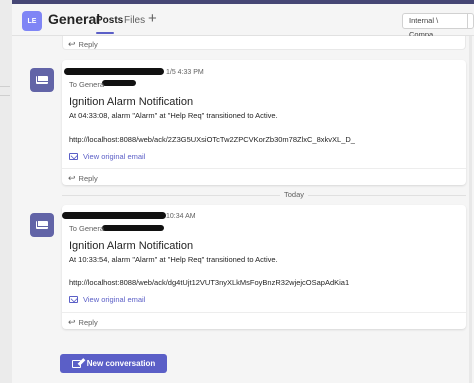  What do you see at coordinates (74, 19) in the screenshot?
I see `channel-title: General` at bounding box center [74, 19].